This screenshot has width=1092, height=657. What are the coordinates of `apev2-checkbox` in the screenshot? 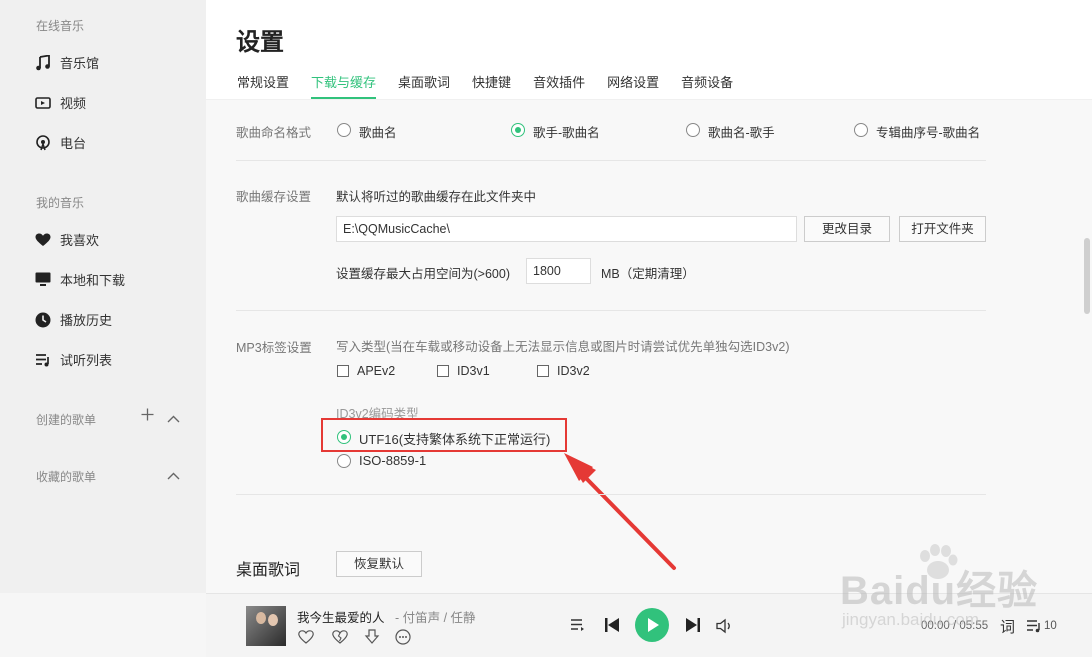 It's located at (343, 371).